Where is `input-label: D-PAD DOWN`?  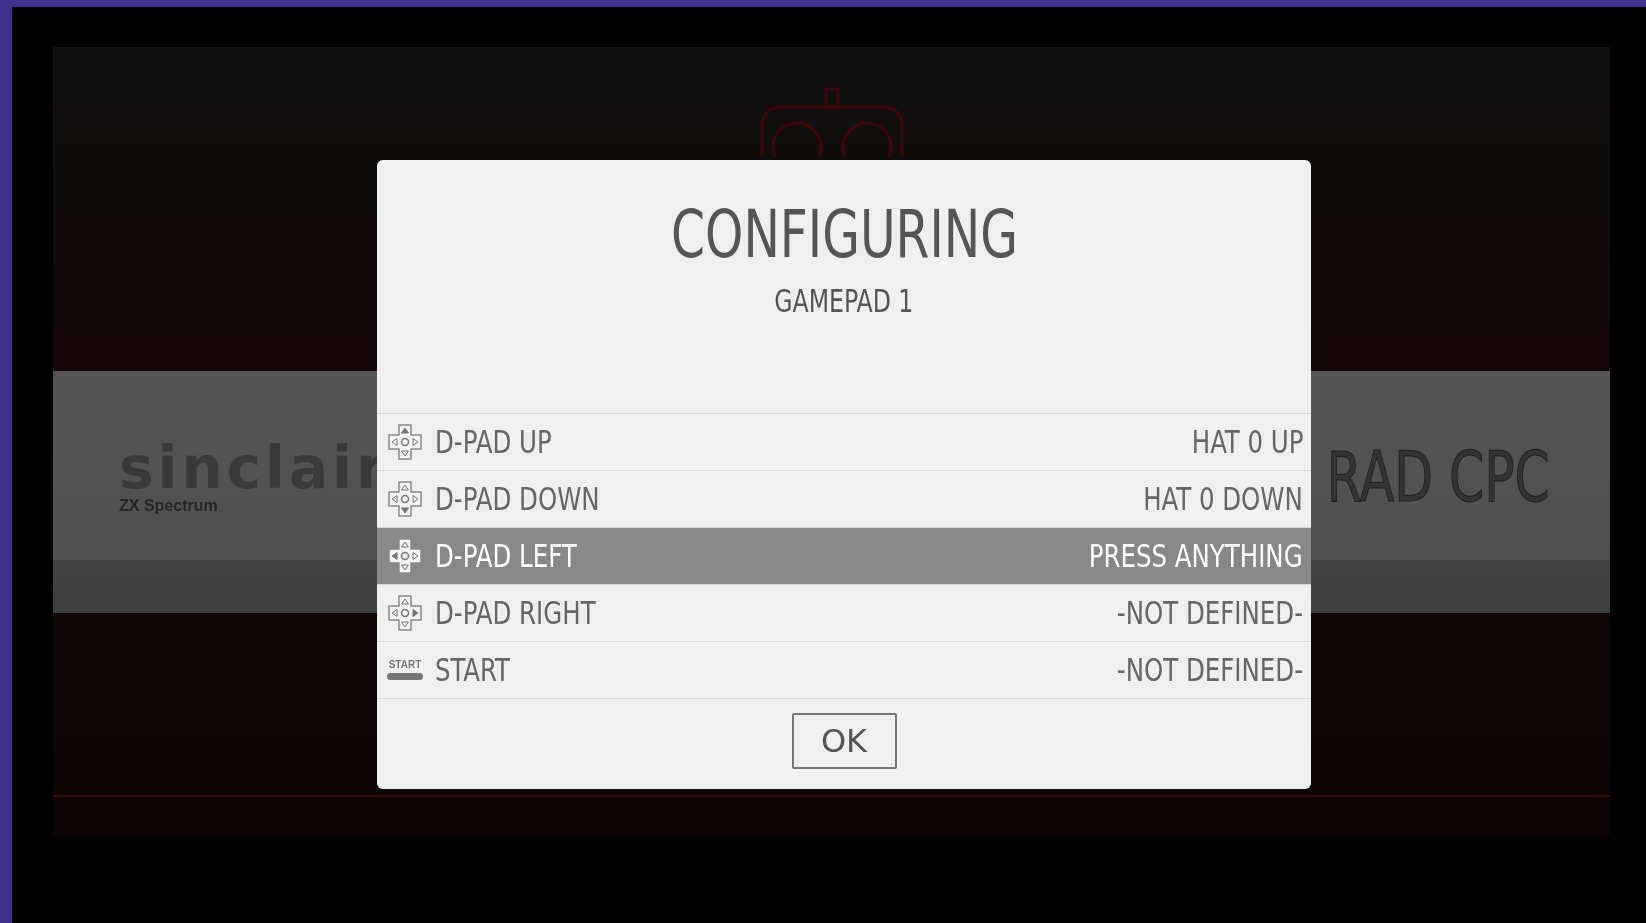 input-label: D-PAD DOWN is located at coordinates (517, 499).